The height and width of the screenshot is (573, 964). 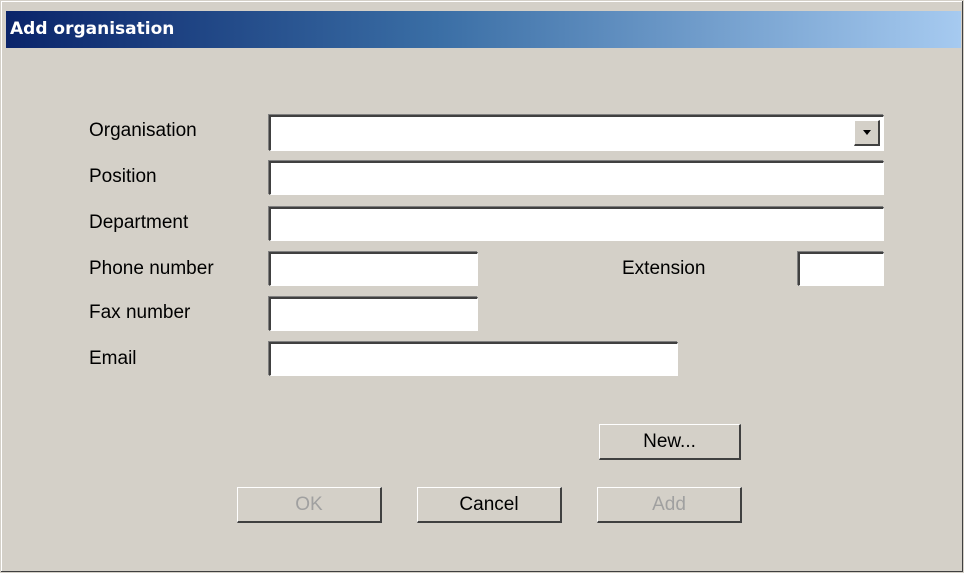 What do you see at coordinates (483, 29) in the screenshot?
I see `title-bar: Add organisation` at bounding box center [483, 29].